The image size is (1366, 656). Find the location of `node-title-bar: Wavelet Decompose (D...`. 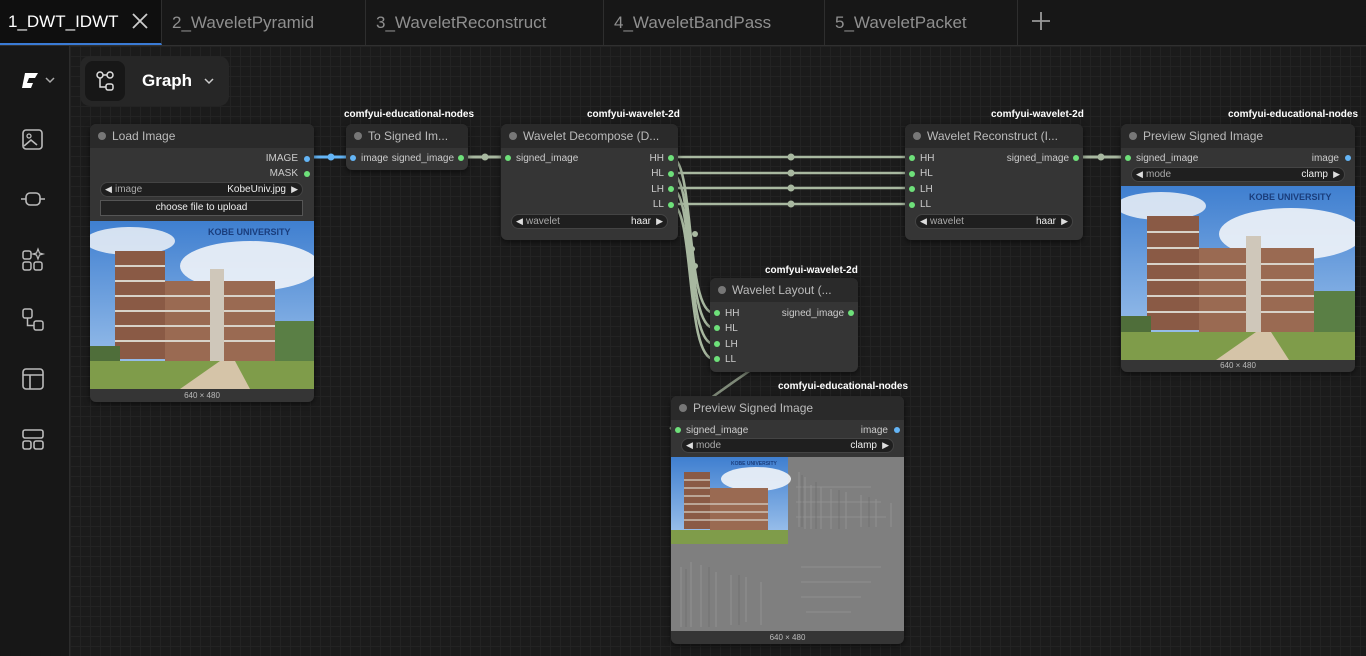

node-title-bar: Wavelet Decompose (D... is located at coordinates (589, 136).